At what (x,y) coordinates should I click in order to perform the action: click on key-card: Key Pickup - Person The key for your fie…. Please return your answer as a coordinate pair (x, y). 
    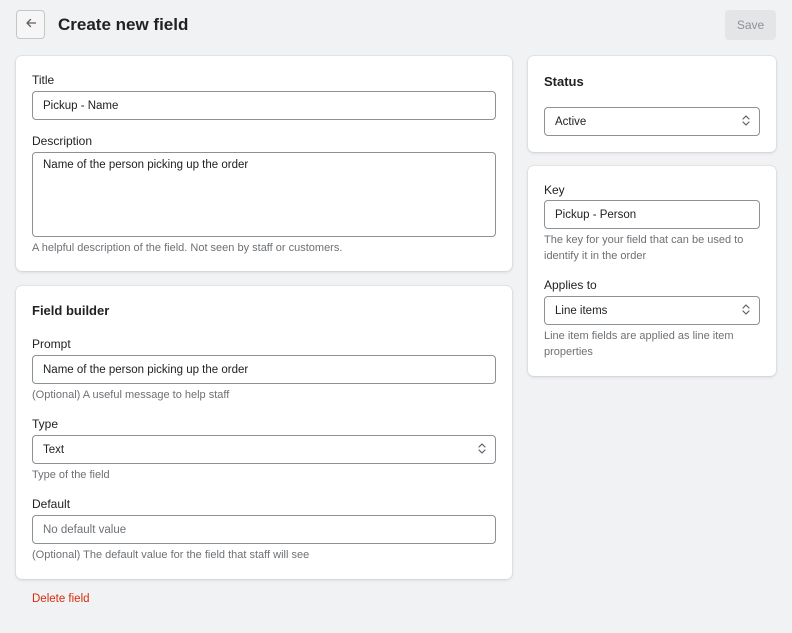
    Looking at the image, I should click on (652, 271).